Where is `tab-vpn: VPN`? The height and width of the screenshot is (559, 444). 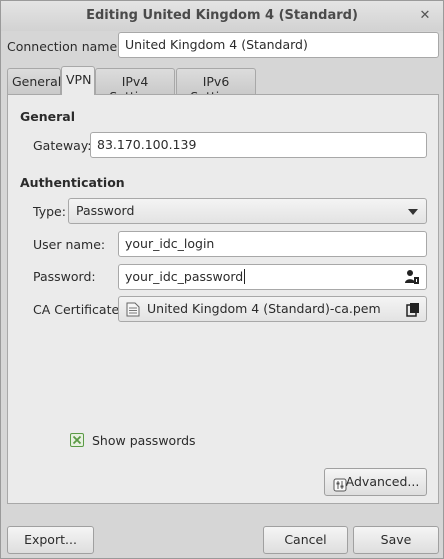
tab-vpn: VPN is located at coordinates (78, 80).